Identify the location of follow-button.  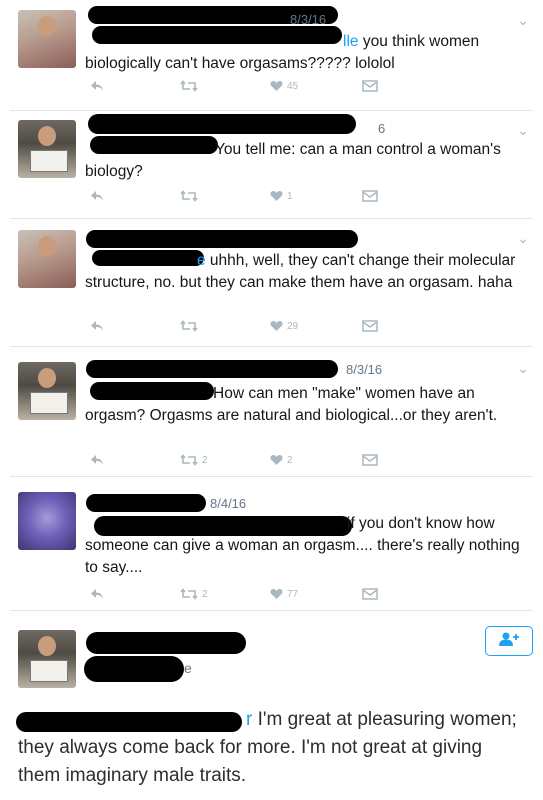
(509, 641).